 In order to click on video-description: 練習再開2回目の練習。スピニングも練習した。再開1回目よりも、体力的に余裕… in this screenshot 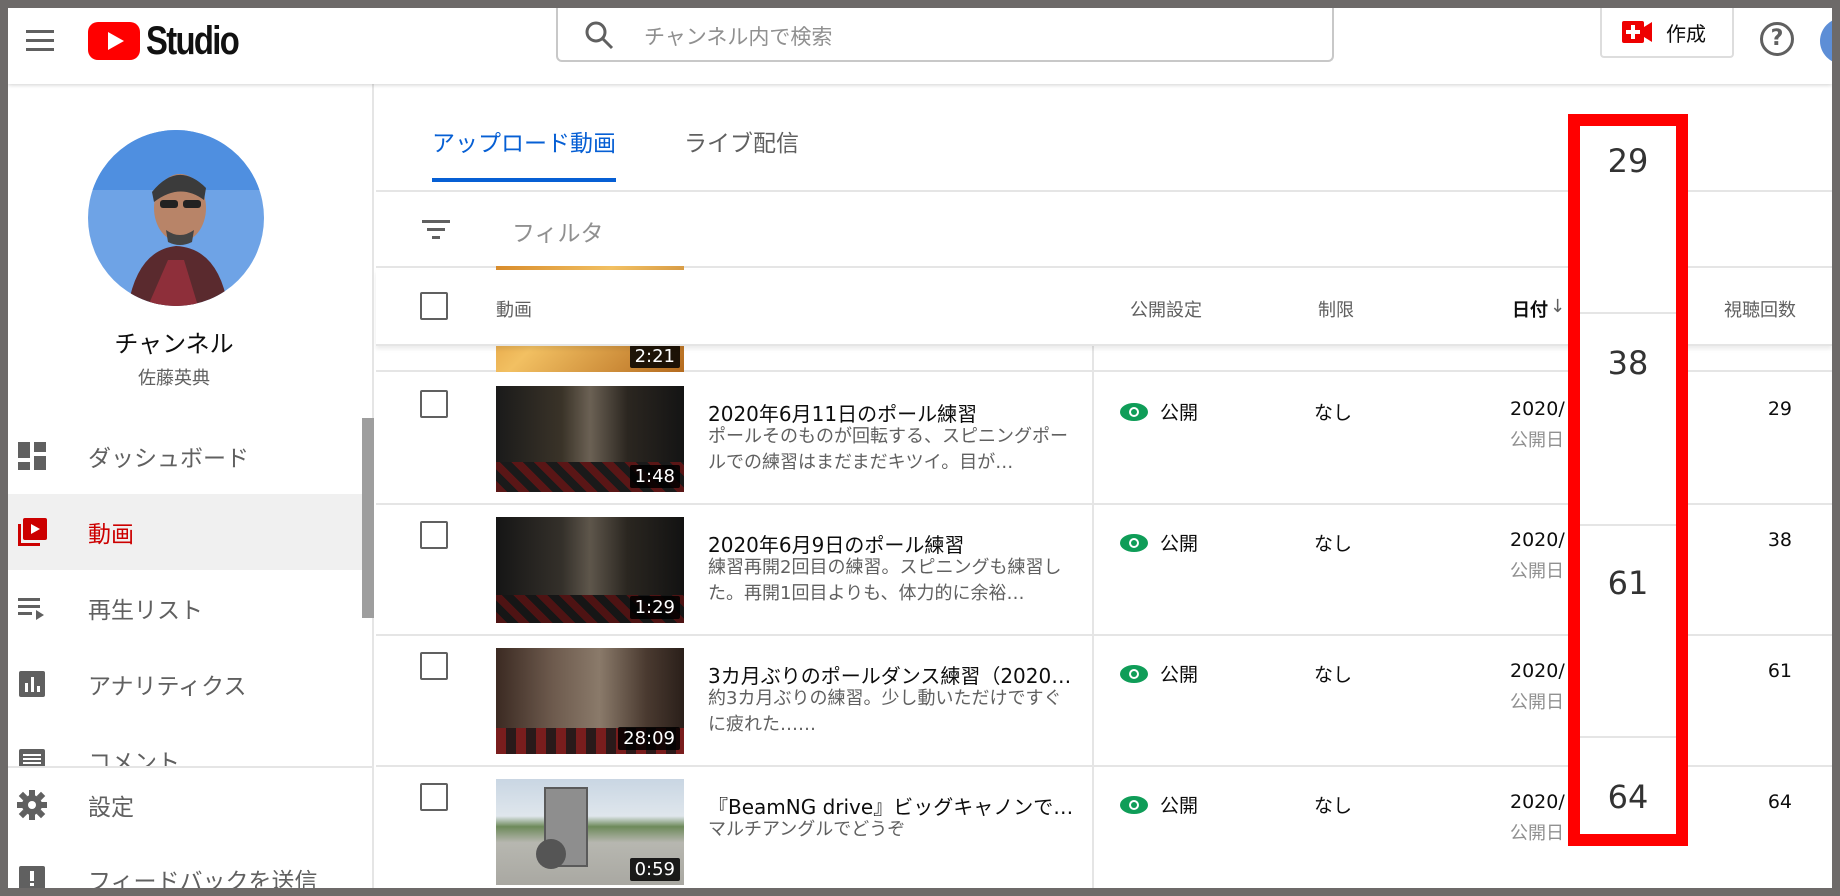, I will do `click(885, 580)`.